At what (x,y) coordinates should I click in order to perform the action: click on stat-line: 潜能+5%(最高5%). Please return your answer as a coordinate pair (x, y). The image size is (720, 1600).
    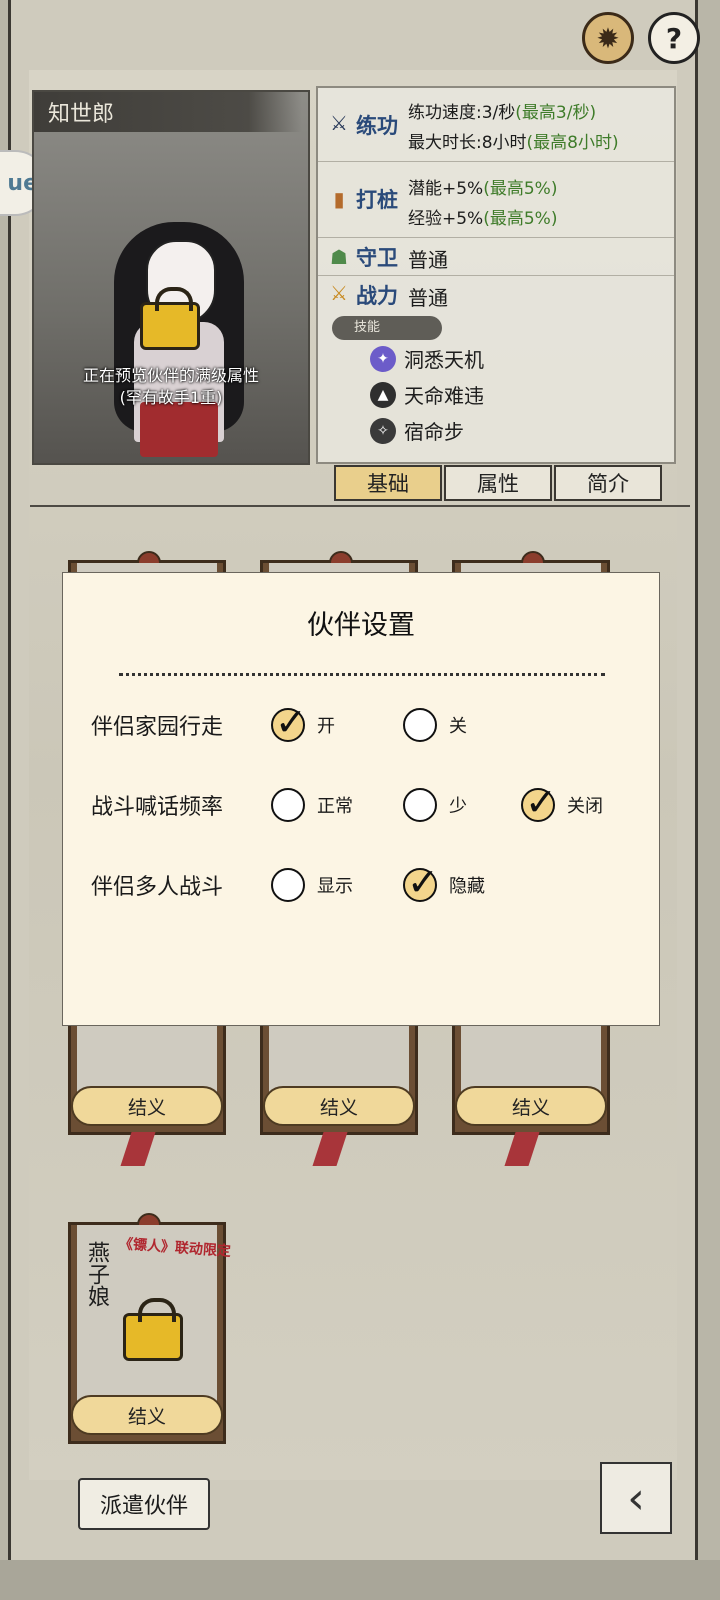
    Looking at the image, I should click on (483, 189).